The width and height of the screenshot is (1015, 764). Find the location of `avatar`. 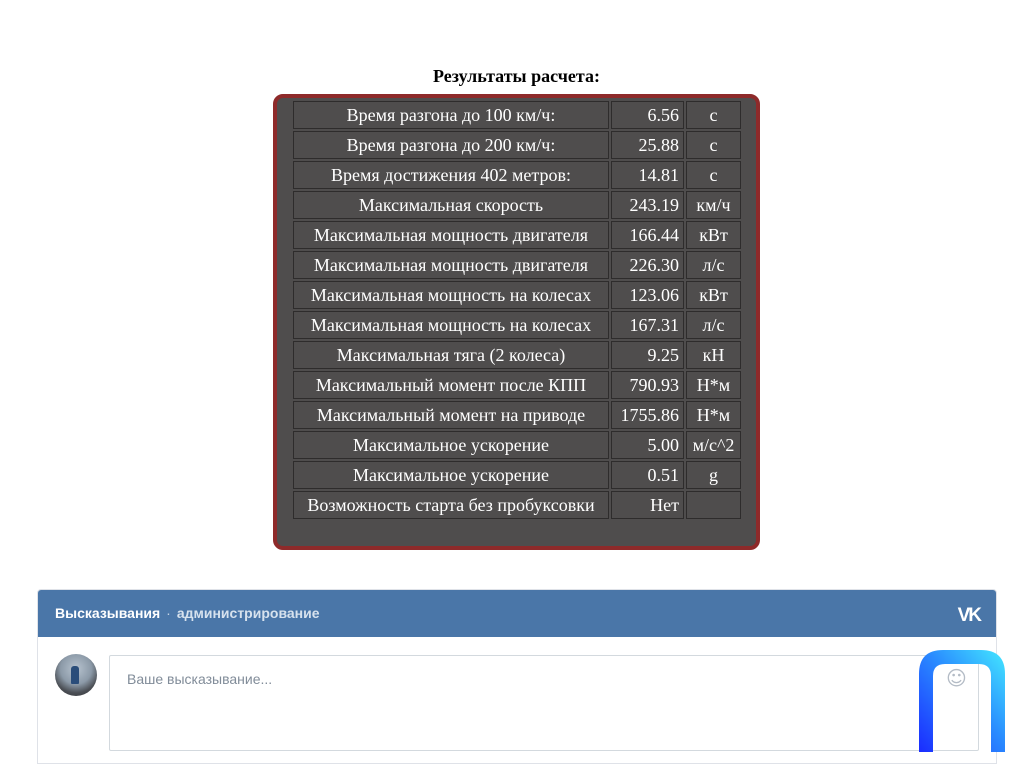

avatar is located at coordinates (76, 675).